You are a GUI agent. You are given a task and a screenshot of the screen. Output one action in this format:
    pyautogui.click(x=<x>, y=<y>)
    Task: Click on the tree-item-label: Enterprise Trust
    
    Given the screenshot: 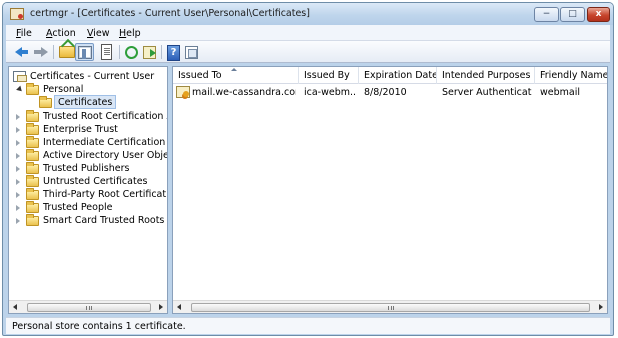 What is the action you would take?
    pyautogui.click(x=80, y=129)
    